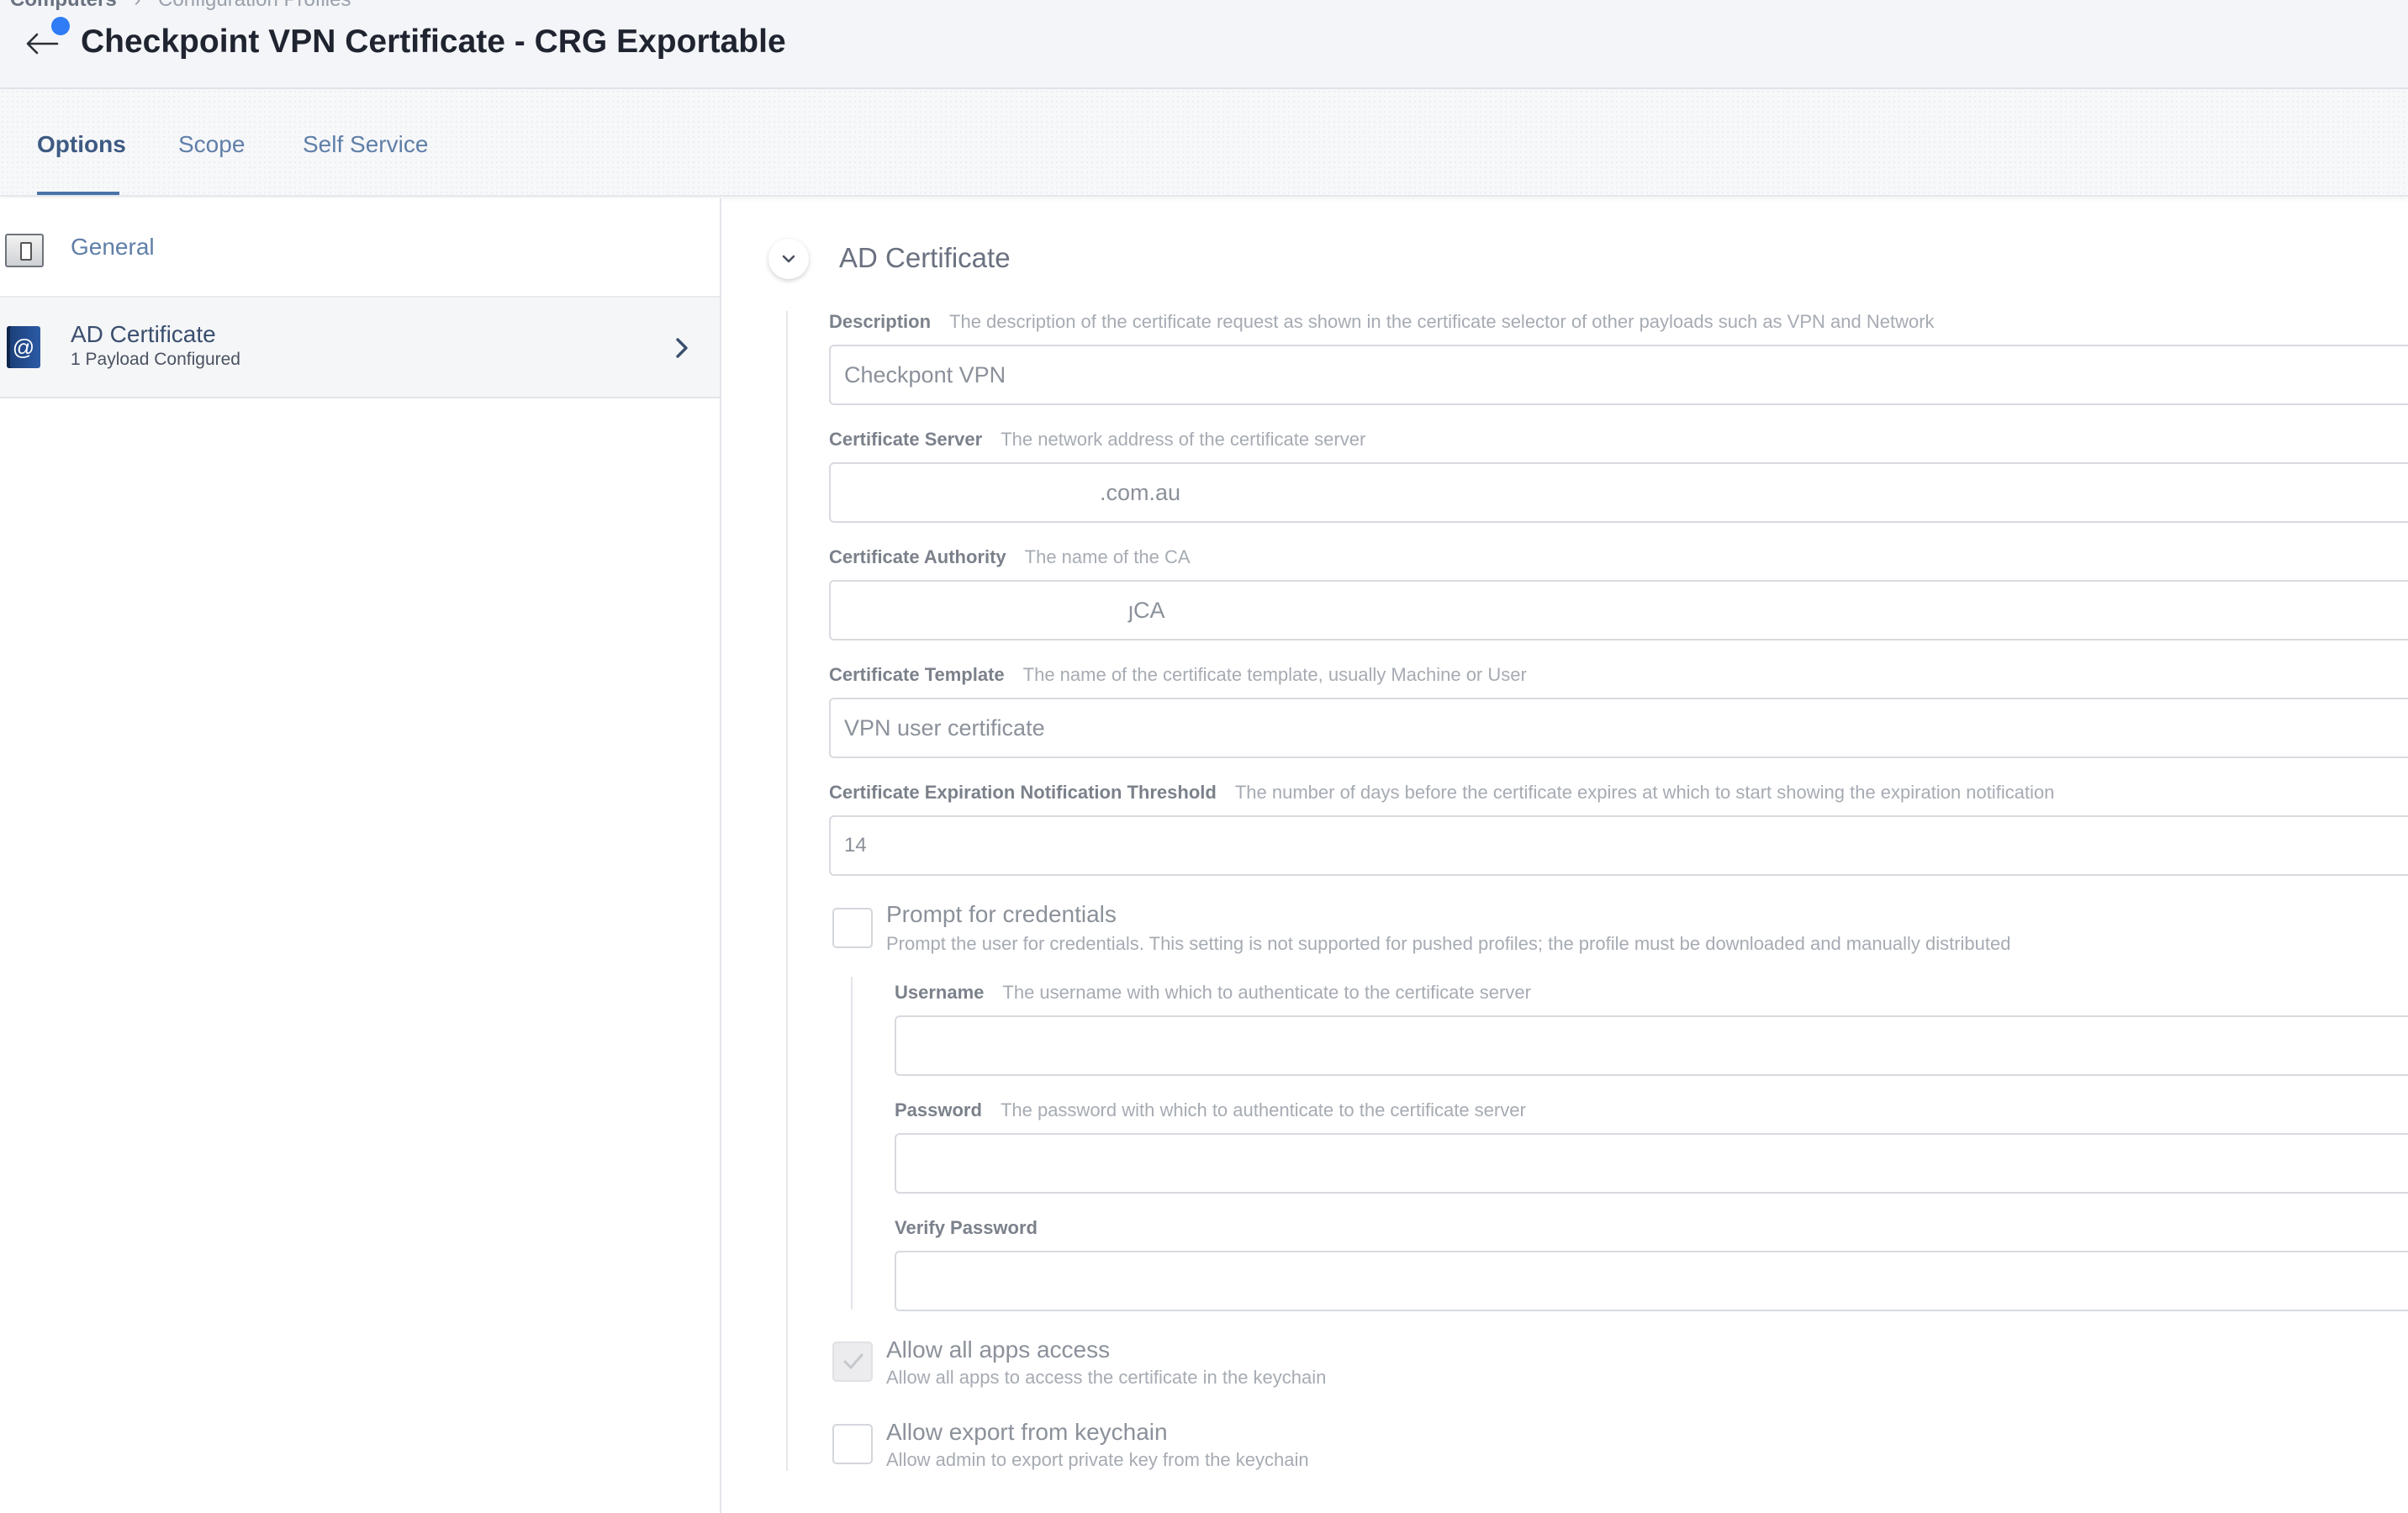 Image resolution: width=2408 pixels, height=1513 pixels. I want to click on password-input, so click(1651, 1163).